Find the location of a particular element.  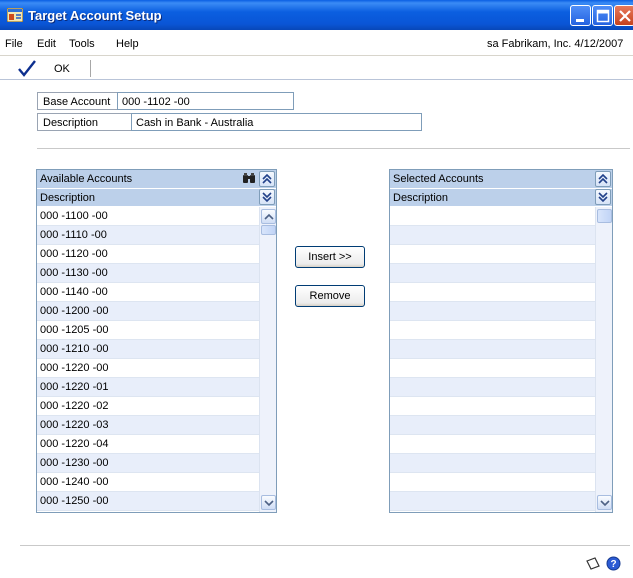

available-scrollbar is located at coordinates (267, 359).